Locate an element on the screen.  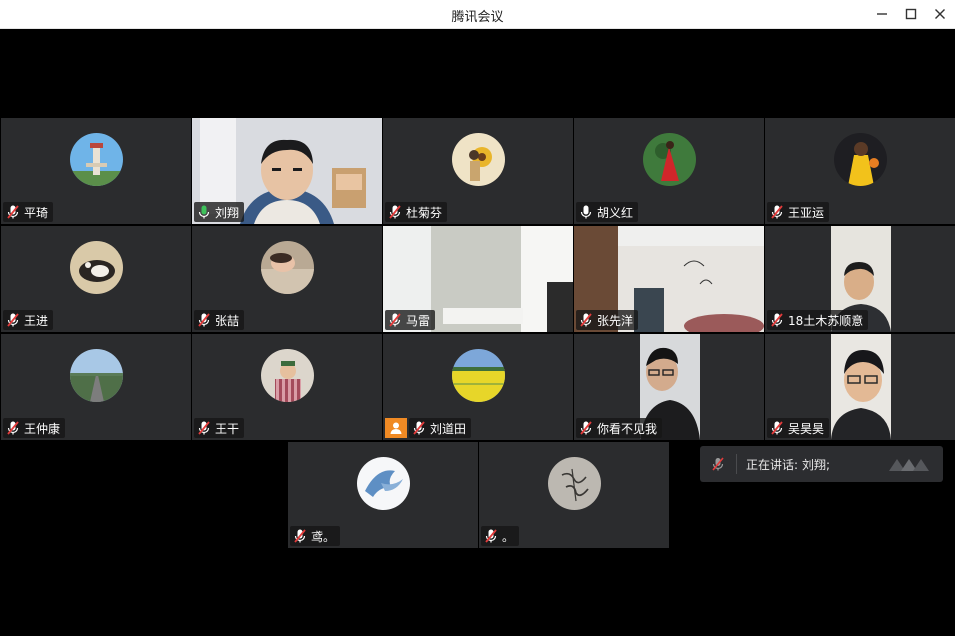
participant-nametag: 王进 is located at coordinates (28, 320).